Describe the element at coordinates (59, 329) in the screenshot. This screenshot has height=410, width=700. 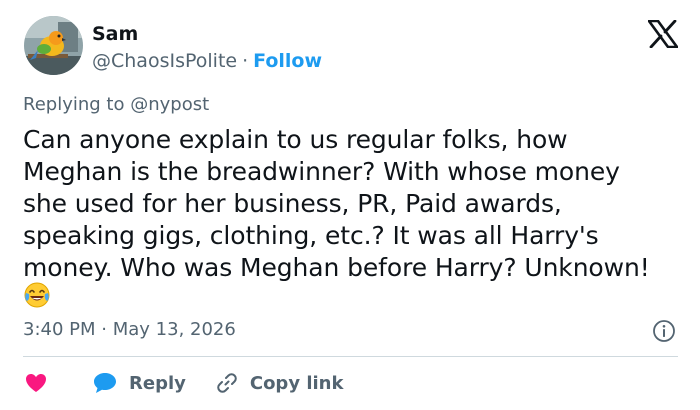
I see `timestamp-time: 3:40 PM` at that location.